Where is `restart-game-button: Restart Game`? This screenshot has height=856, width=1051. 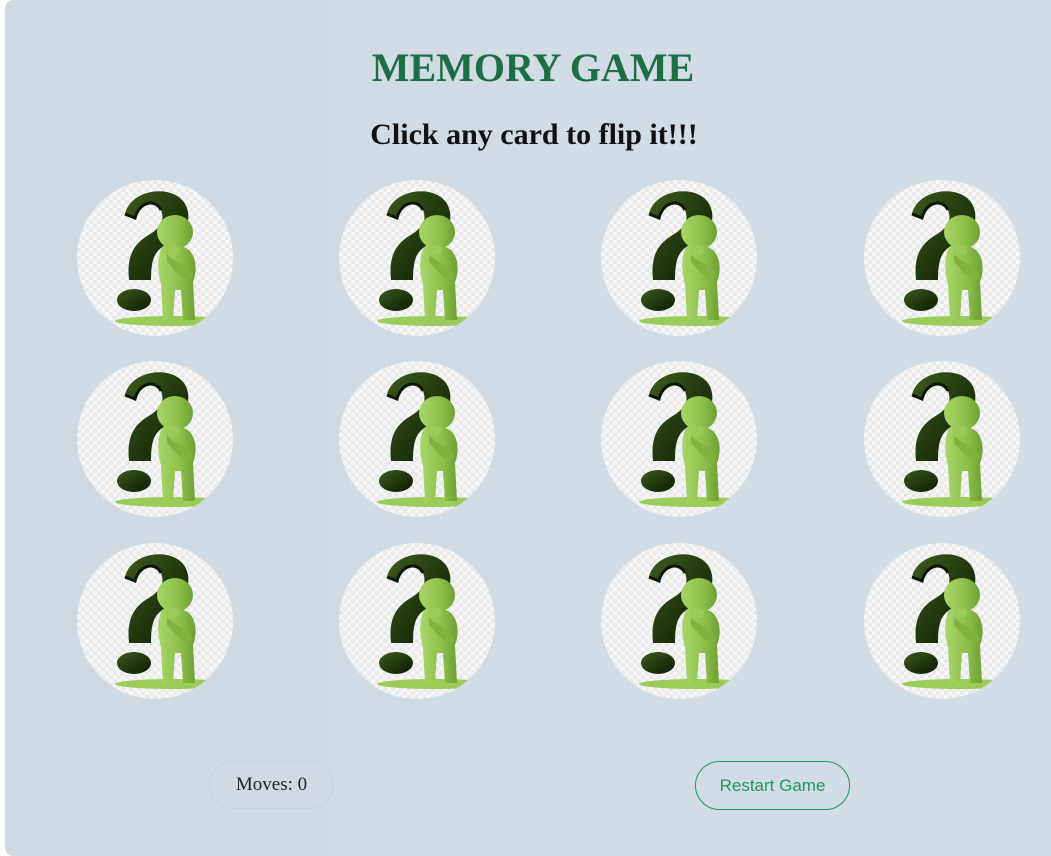 restart-game-button: Restart Game is located at coordinates (772, 785).